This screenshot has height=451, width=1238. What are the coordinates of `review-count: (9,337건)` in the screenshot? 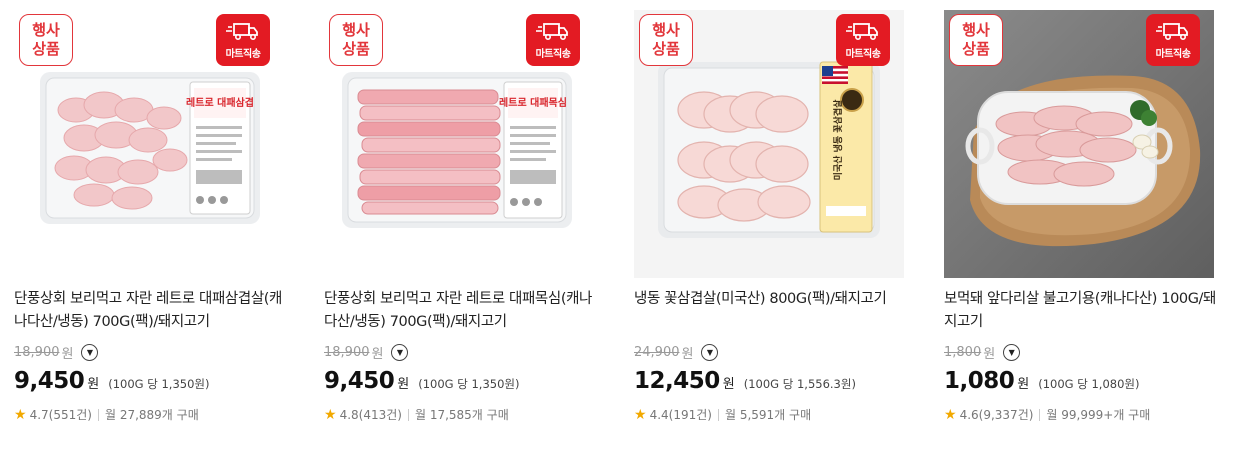 It's located at (1006, 415).